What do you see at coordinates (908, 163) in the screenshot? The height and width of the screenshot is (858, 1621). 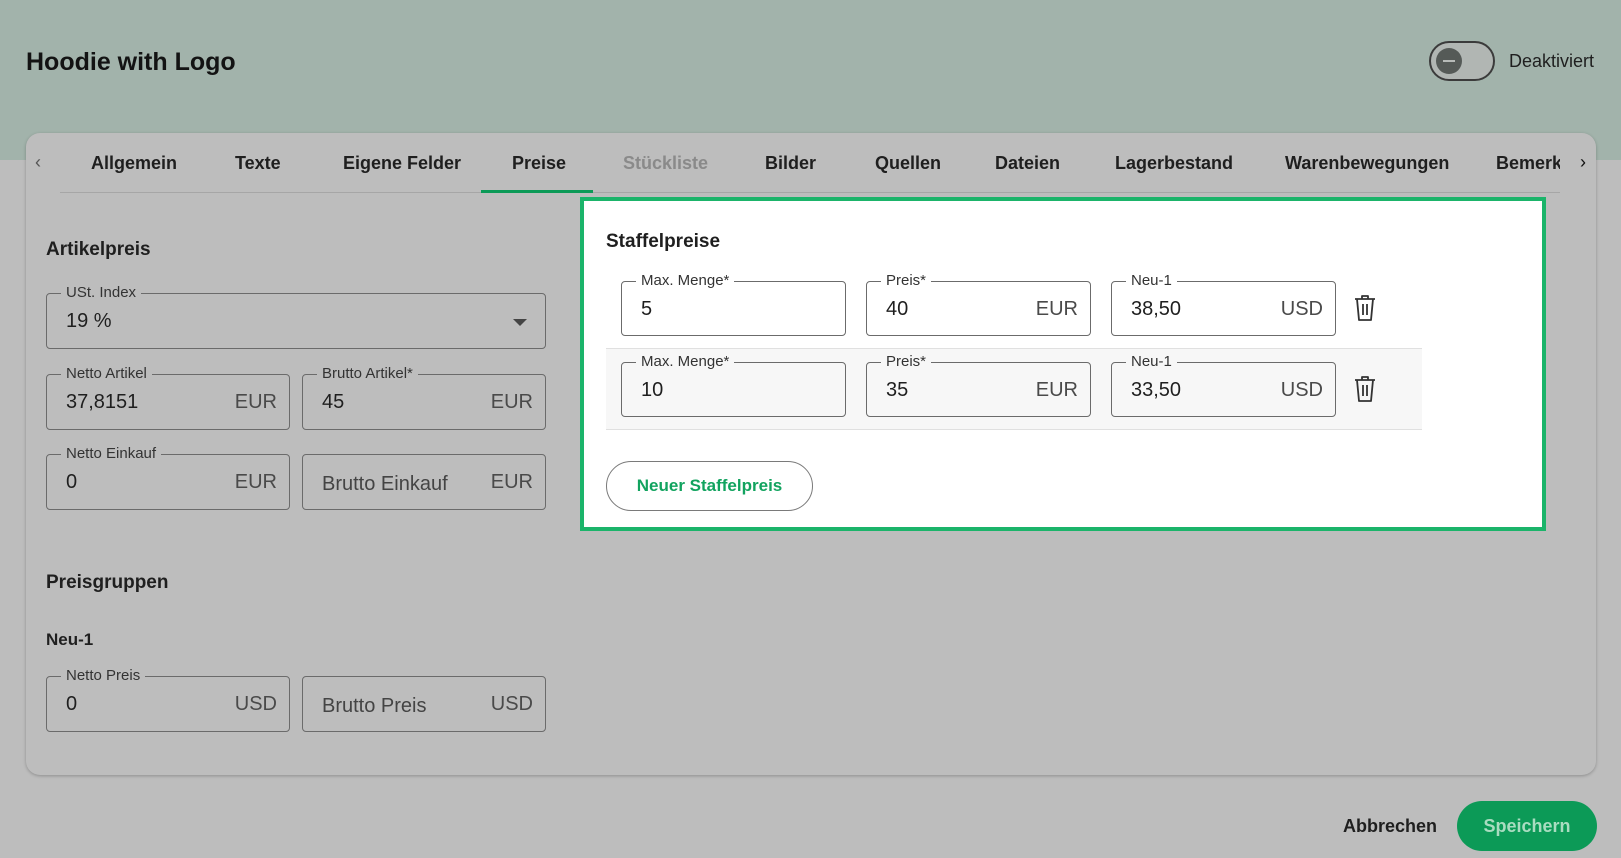 I see `tab-quellen: Quellen` at bounding box center [908, 163].